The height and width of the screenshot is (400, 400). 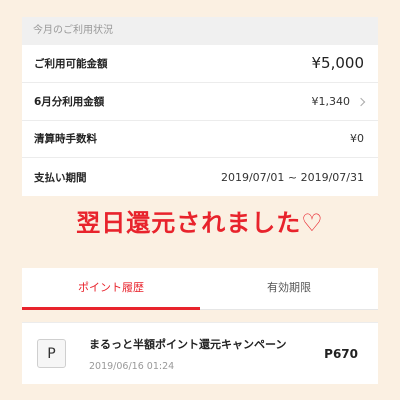 What do you see at coordinates (200, 31) in the screenshot?
I see `usage-section-header: 今月のご利用状況` at bounding box center [200, 31].